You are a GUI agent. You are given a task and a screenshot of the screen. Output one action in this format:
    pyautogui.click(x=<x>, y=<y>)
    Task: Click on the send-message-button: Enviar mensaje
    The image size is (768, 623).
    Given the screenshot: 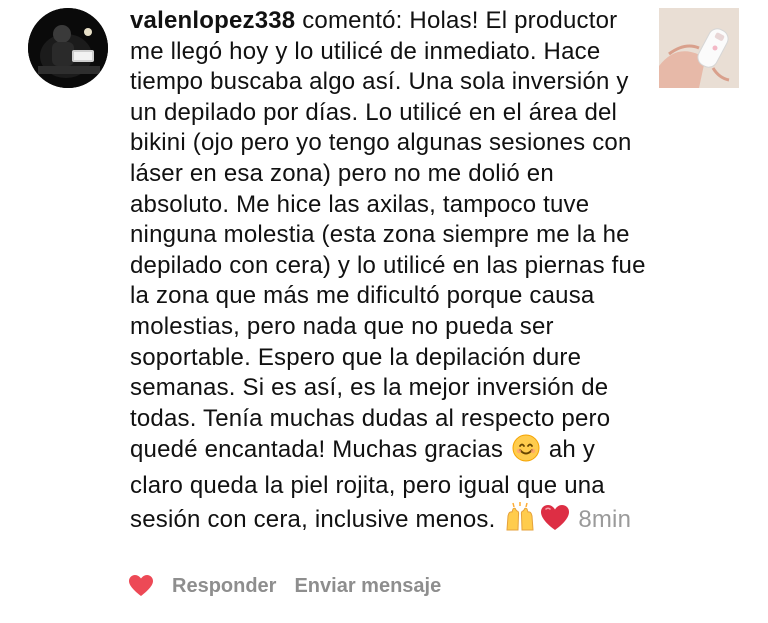 What is the action you would take?
    pyautogui.click(x=367, y=586)
    